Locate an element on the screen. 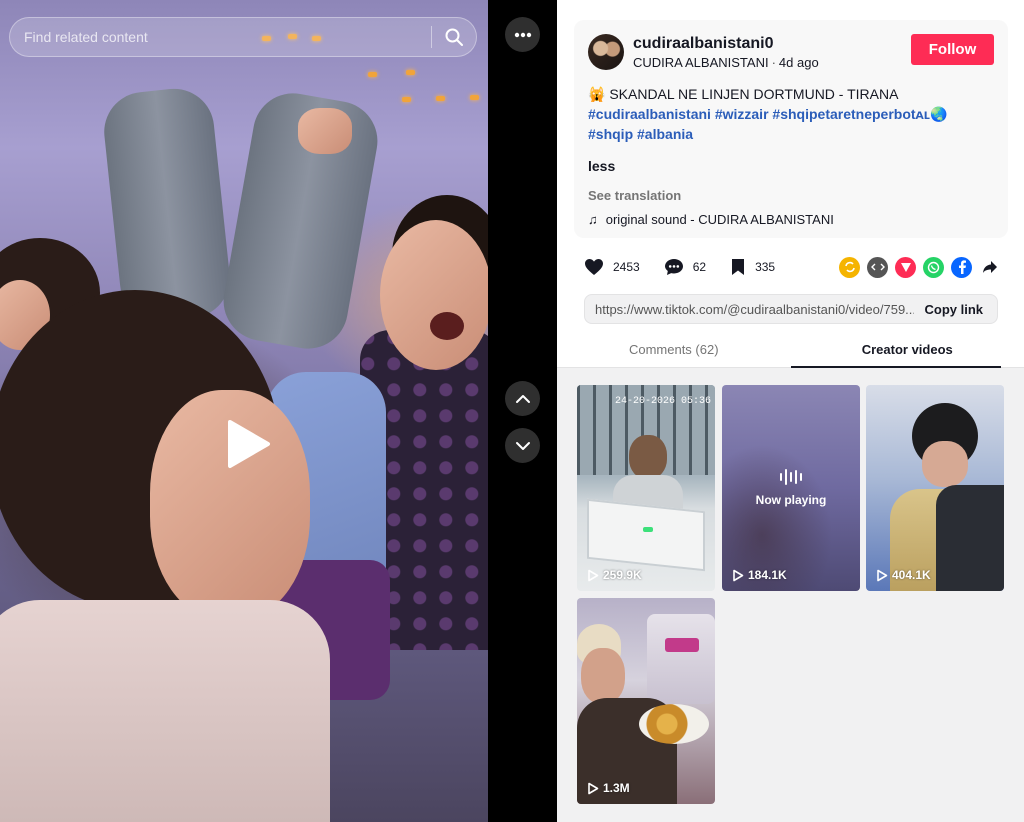 The width and height of the screenshot is (1024, 822). next-video-button is located at coordinates (522, 445).